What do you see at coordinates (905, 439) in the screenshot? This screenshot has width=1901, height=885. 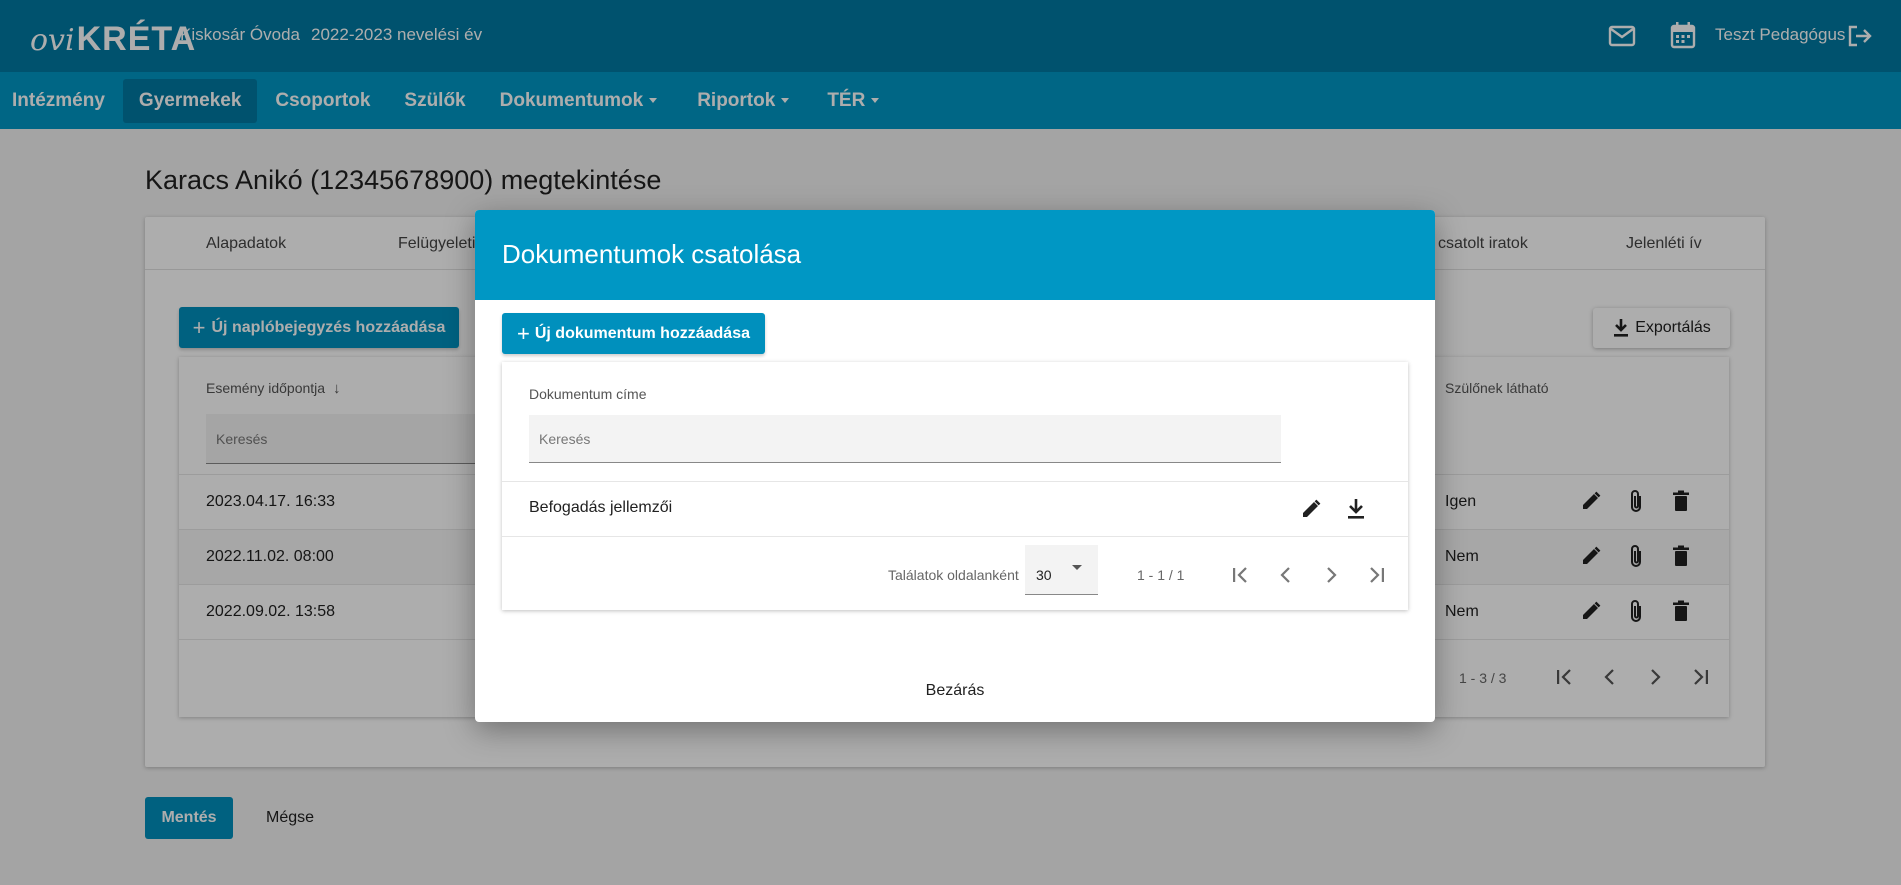 I see `document-title-search-input: Keresés` at bounding box center [905, 439].